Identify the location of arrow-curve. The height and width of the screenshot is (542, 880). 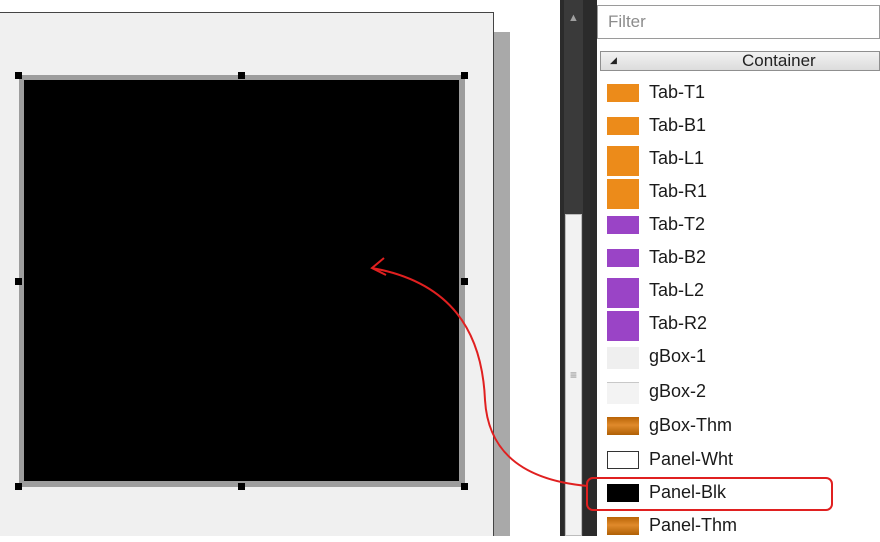
(480, 377).